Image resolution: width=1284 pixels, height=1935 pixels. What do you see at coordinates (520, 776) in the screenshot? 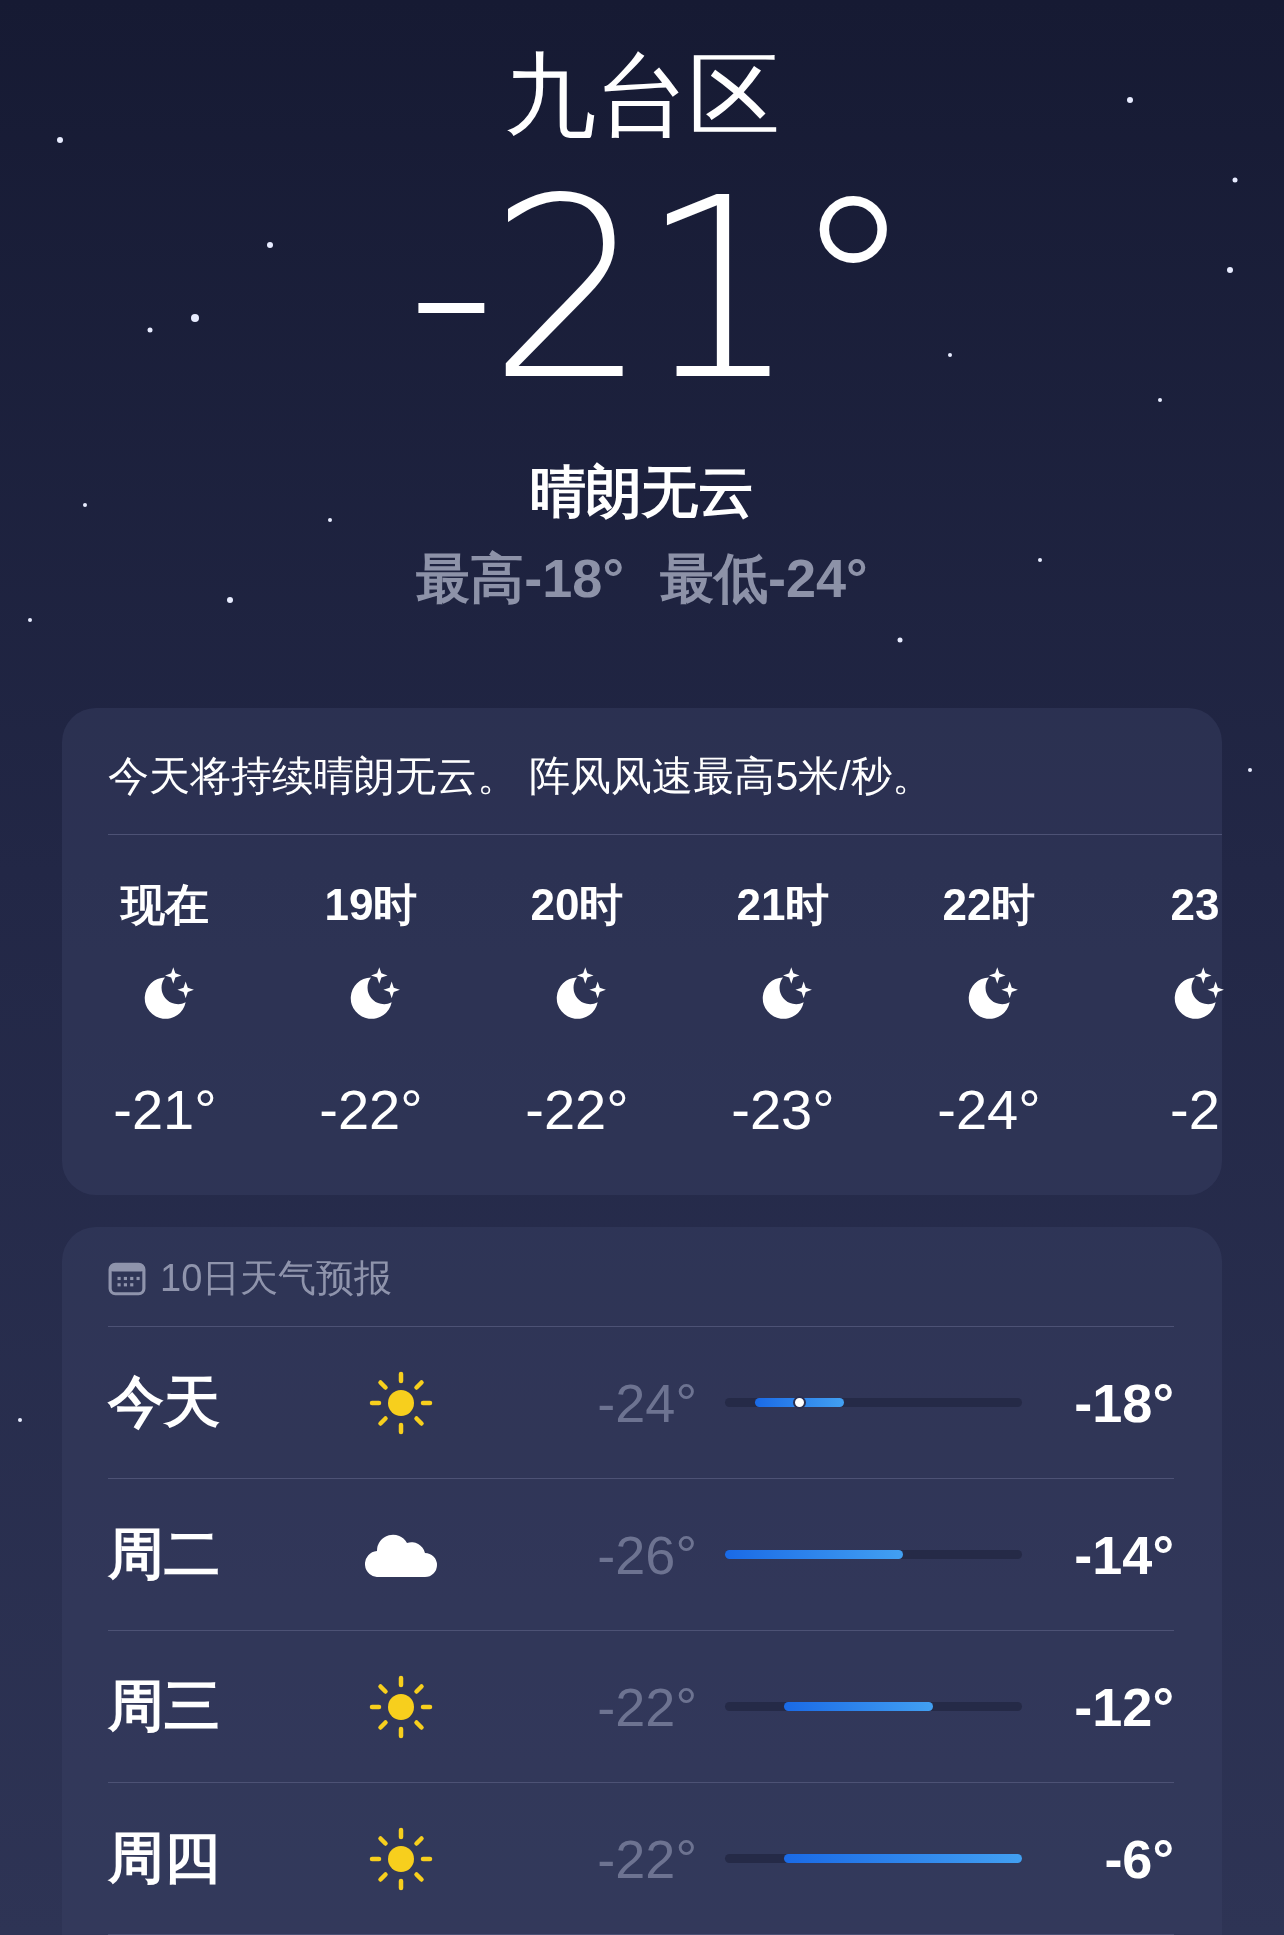
I see `forecast-summary: 今天将持续晴朗无云。 阵风风速最高5米/秒。` at bounding box center [520, 776].